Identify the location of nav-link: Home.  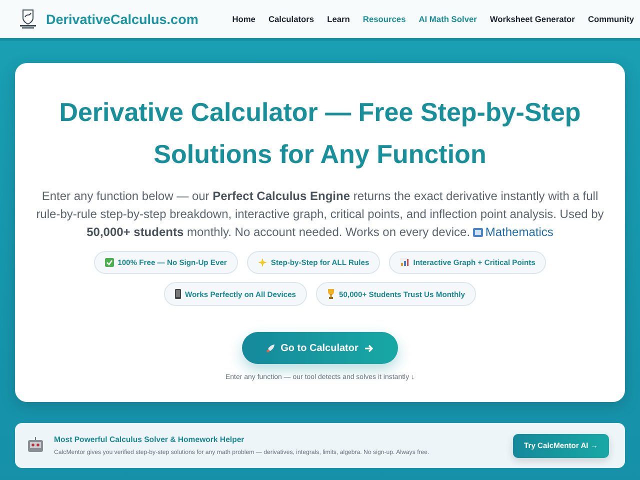
(244, 19).